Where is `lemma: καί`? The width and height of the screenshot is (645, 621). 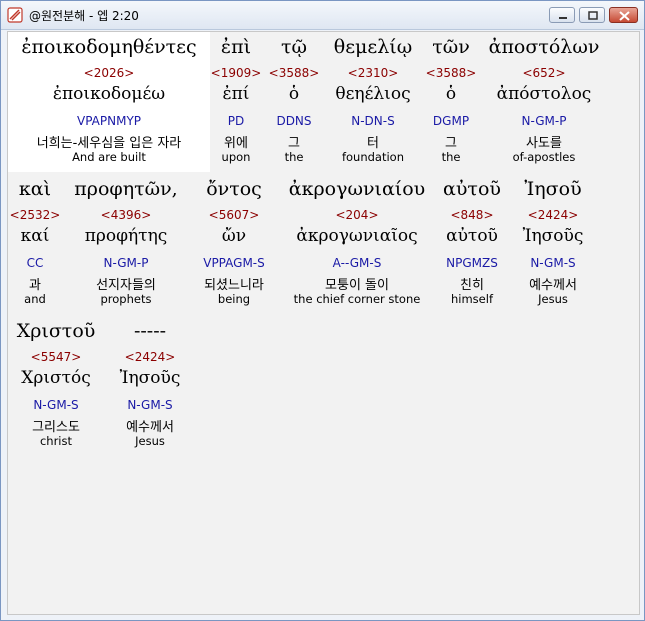 lemma: καί is located at coordinates (35, 236).